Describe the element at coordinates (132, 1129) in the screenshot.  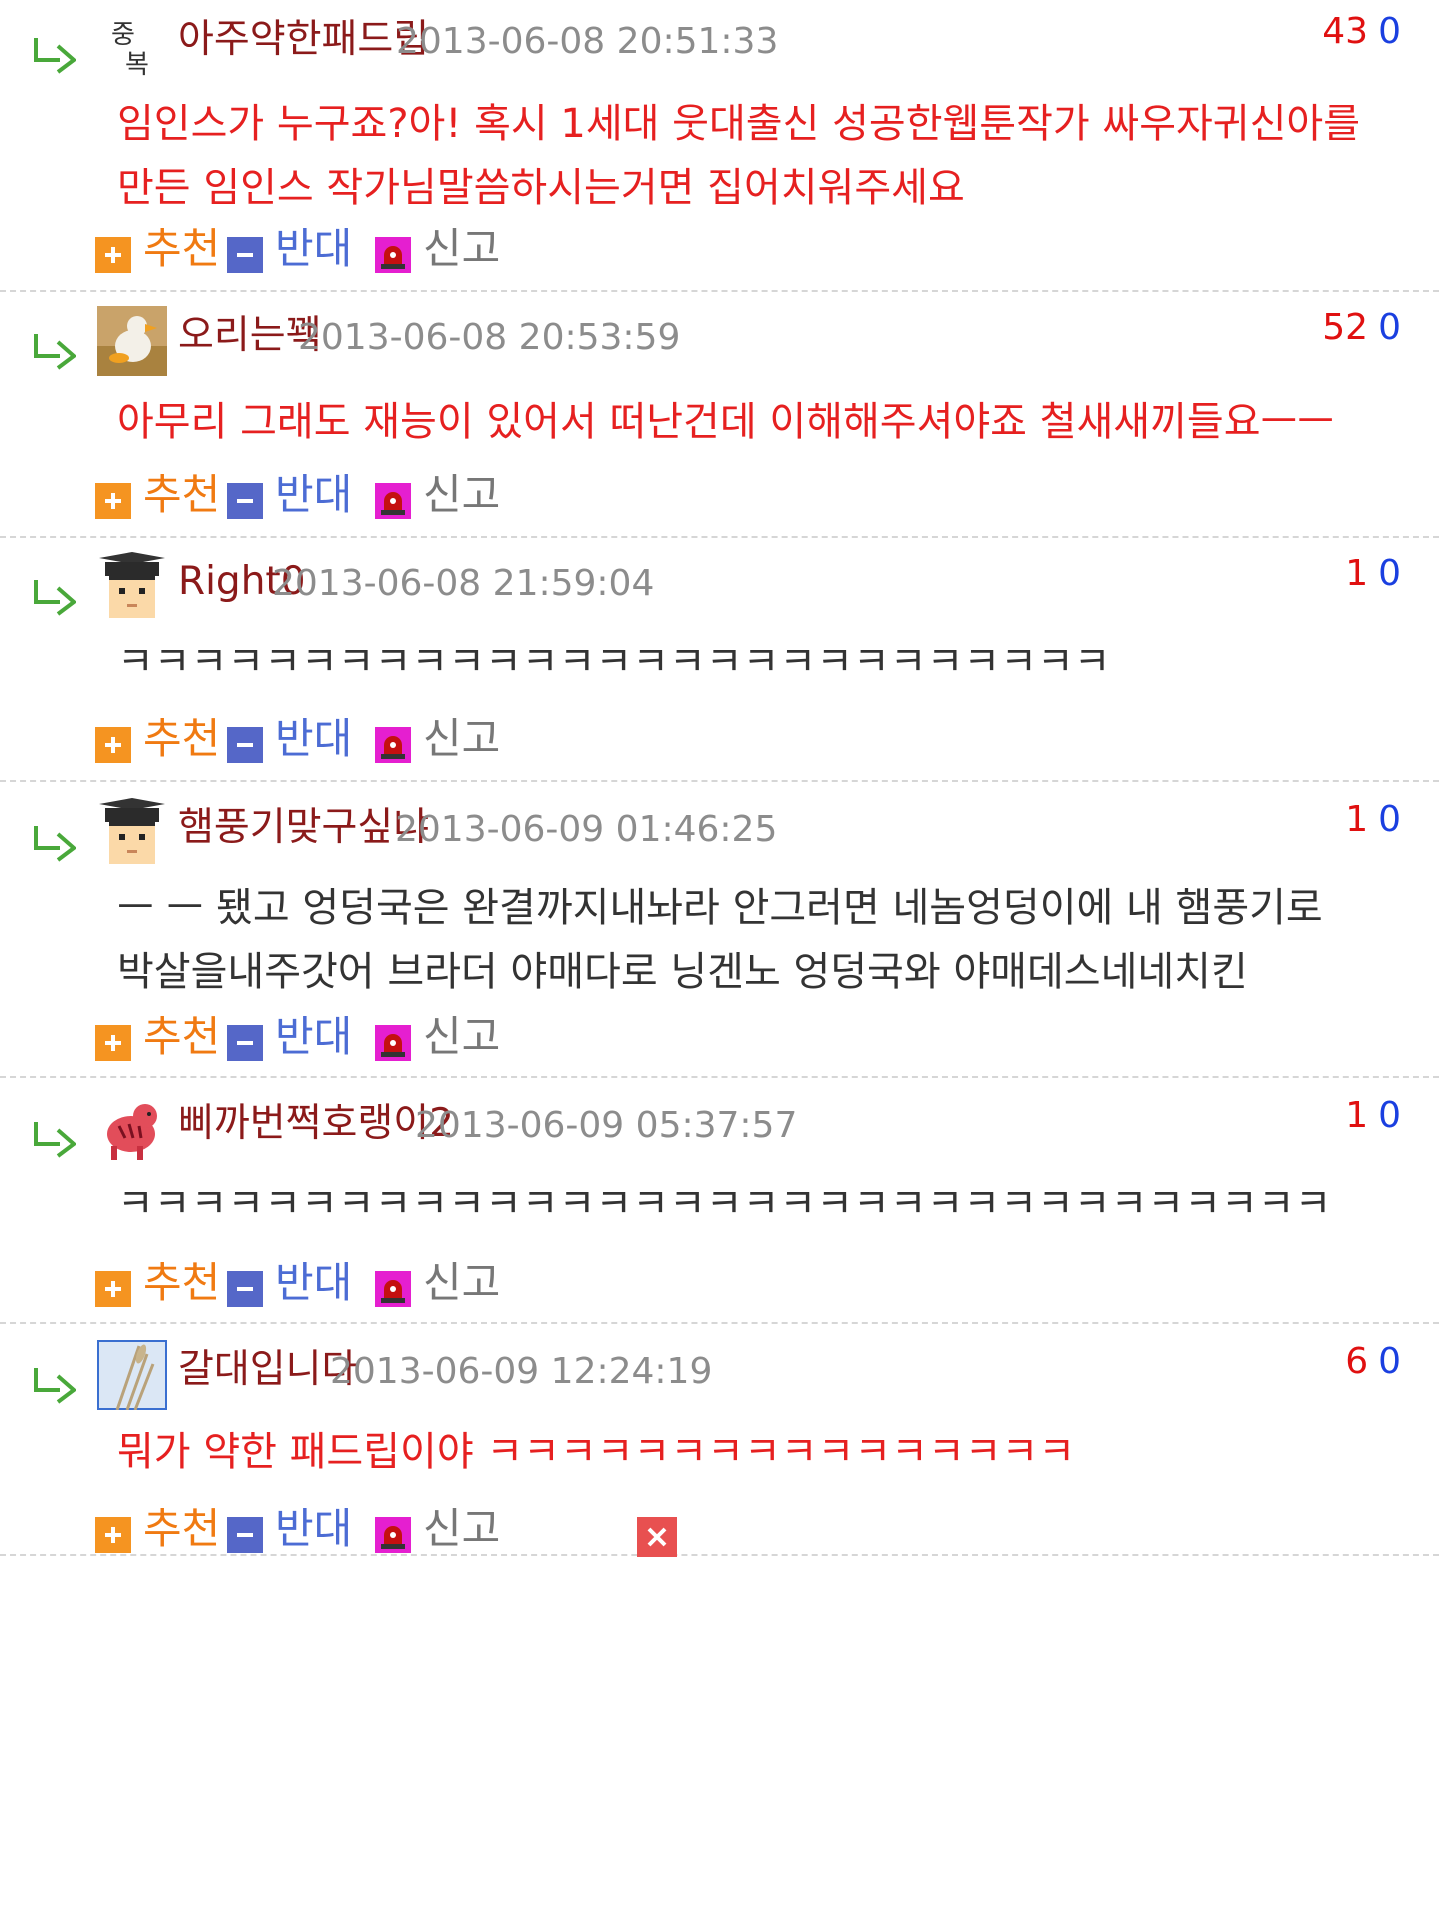
I see `red-tiger-icon` at that location.